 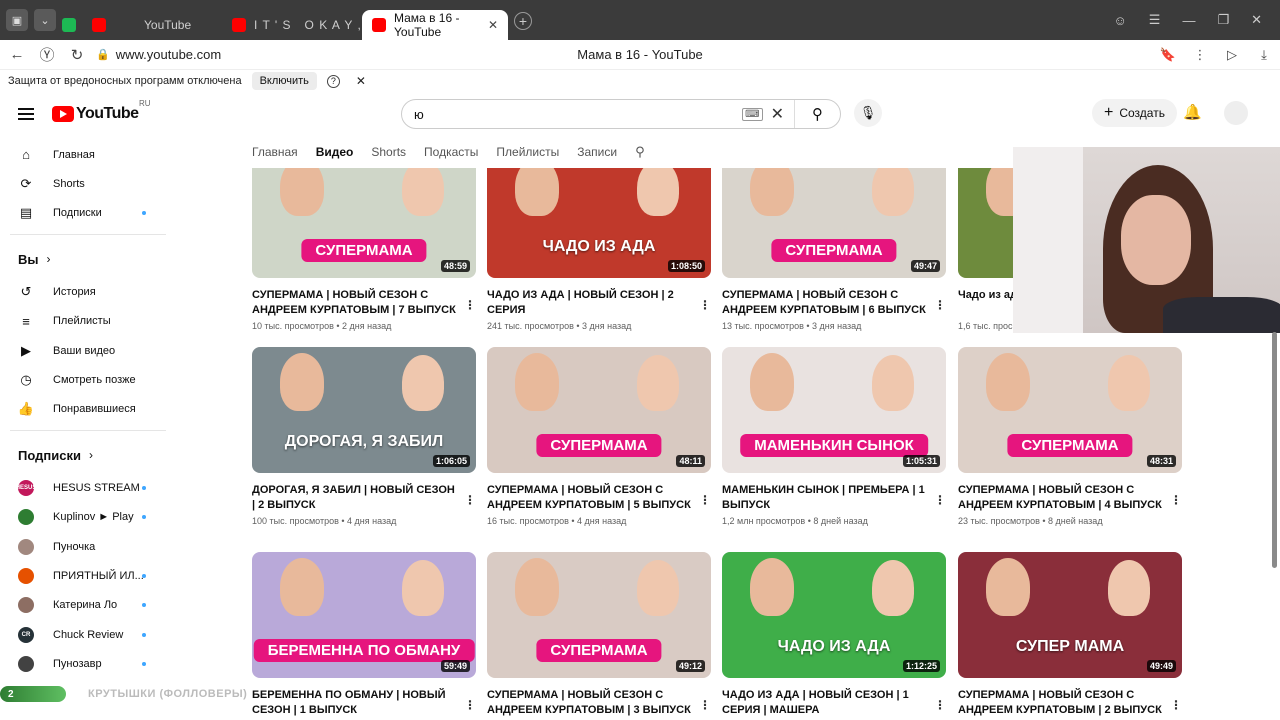 What do you see at coordinates (834, 615) in the screenshot?
I see `video-thumbnail: ЧАДО ИЗ АДА 1:12:25` at bounding box center [834, 615].